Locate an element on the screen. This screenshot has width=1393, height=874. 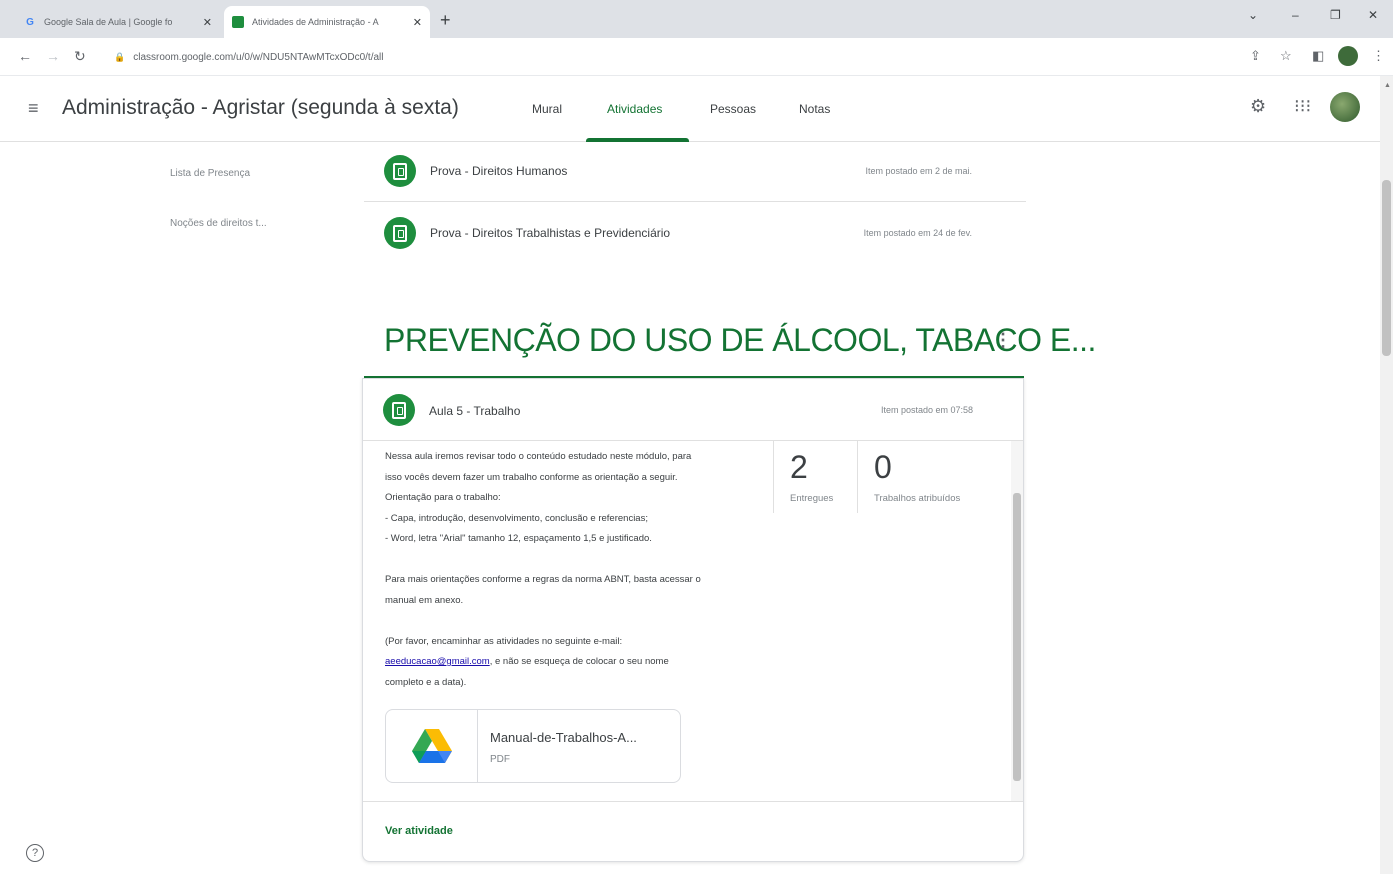
main-menu-icon: ≡ is located at coordinates (33, 108).